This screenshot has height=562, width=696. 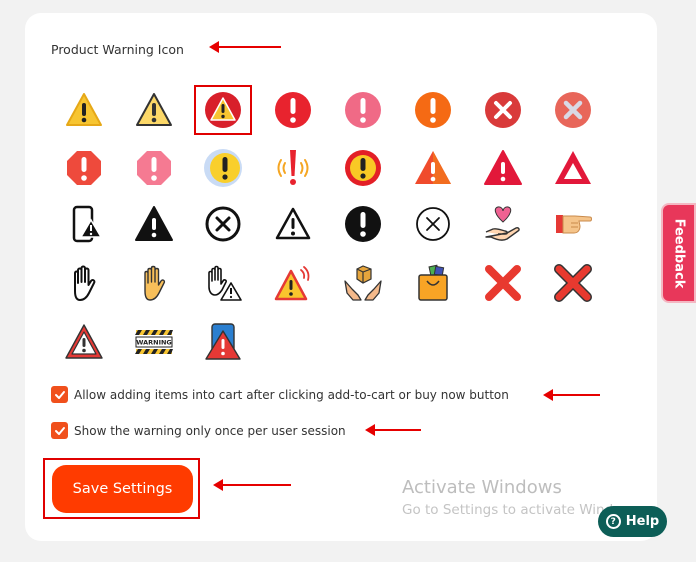 What do you see at coordinates (433, 168) in the screenshot?
I see `warning-triangle-orange-icon` at bounding box center [433, 168].